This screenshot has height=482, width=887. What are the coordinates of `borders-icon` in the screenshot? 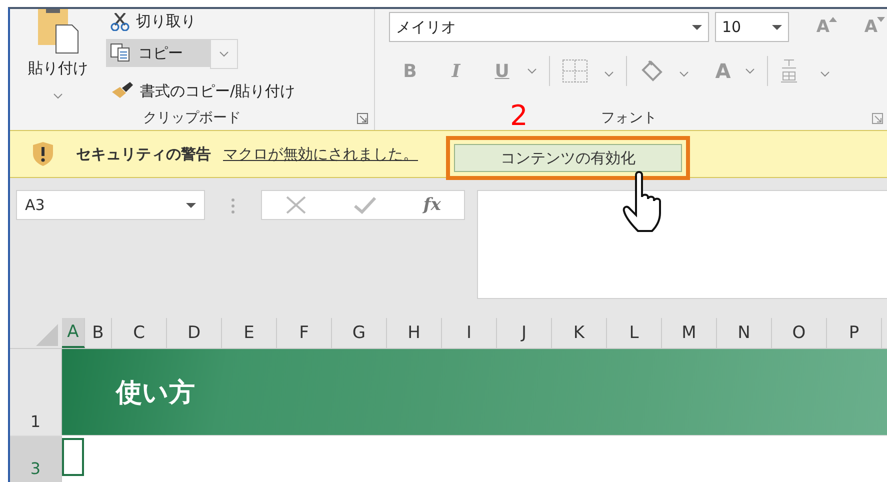 It's located at (575, 71).